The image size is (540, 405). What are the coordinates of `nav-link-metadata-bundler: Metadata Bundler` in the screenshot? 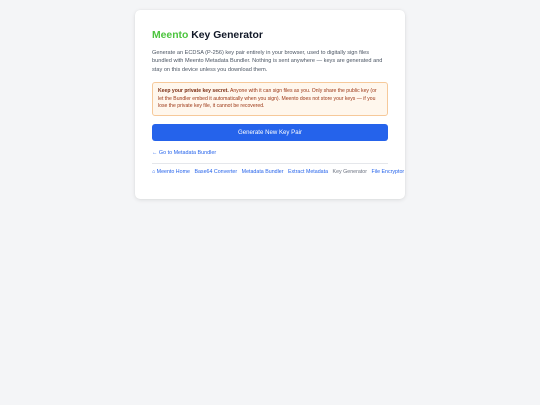 It's located at (263, 172).